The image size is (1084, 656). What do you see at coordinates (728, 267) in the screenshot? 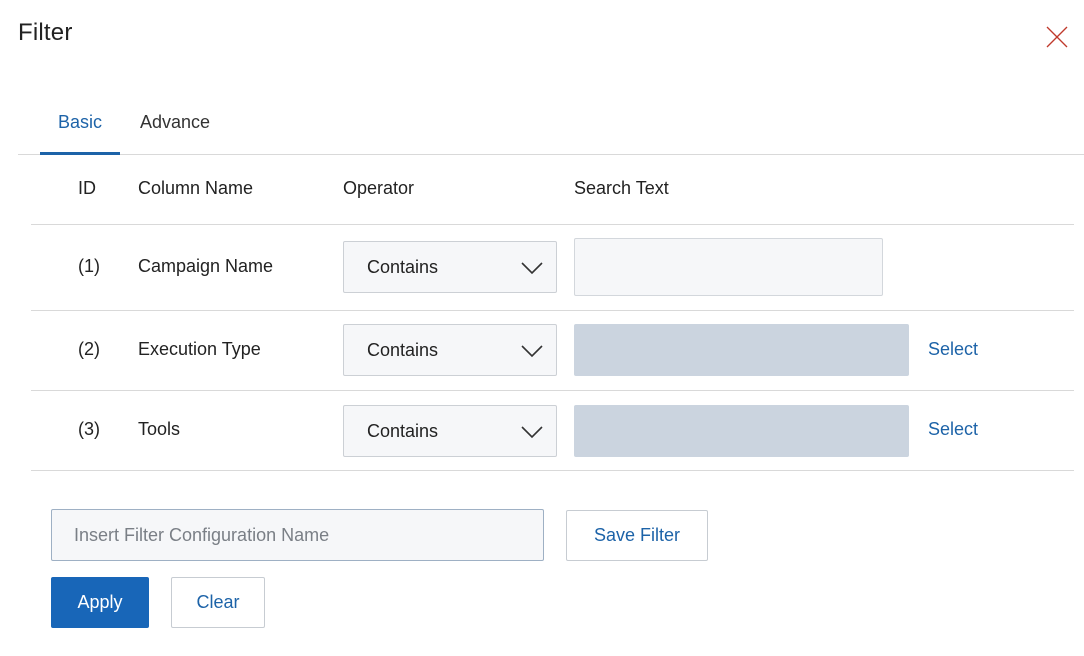
I see `search-text-input` at bounding box center [728, 267].